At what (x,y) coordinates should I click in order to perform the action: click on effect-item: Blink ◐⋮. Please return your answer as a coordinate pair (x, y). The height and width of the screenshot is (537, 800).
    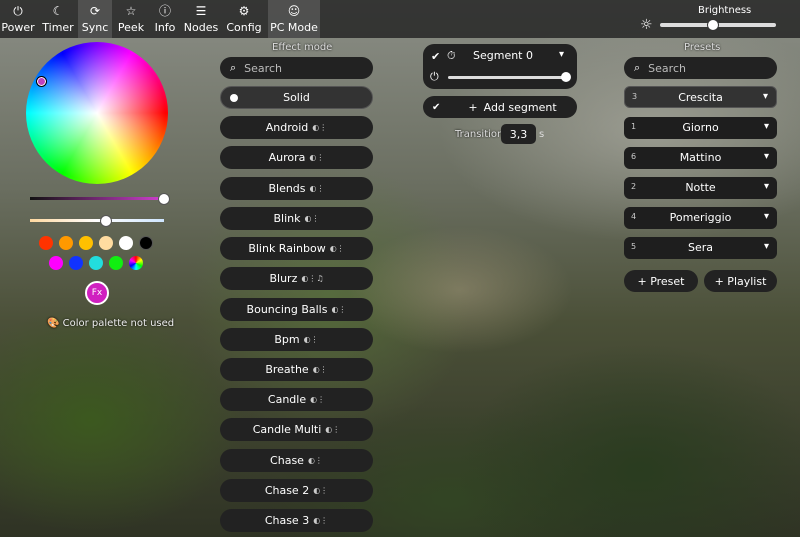
    Looking at the image, I should click on (296, 218).